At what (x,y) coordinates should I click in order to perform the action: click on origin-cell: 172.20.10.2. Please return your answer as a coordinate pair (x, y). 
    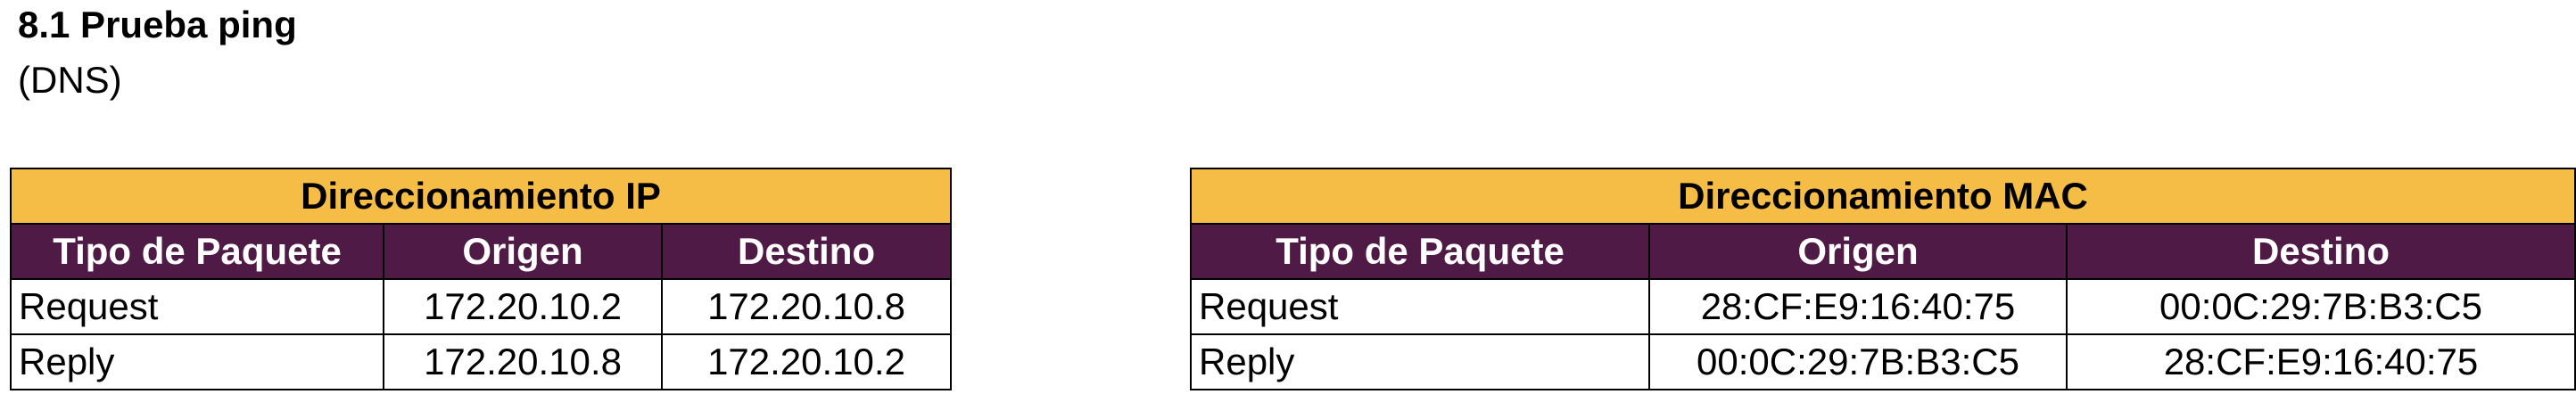
    Looking at the image, I should click on (523, 306).